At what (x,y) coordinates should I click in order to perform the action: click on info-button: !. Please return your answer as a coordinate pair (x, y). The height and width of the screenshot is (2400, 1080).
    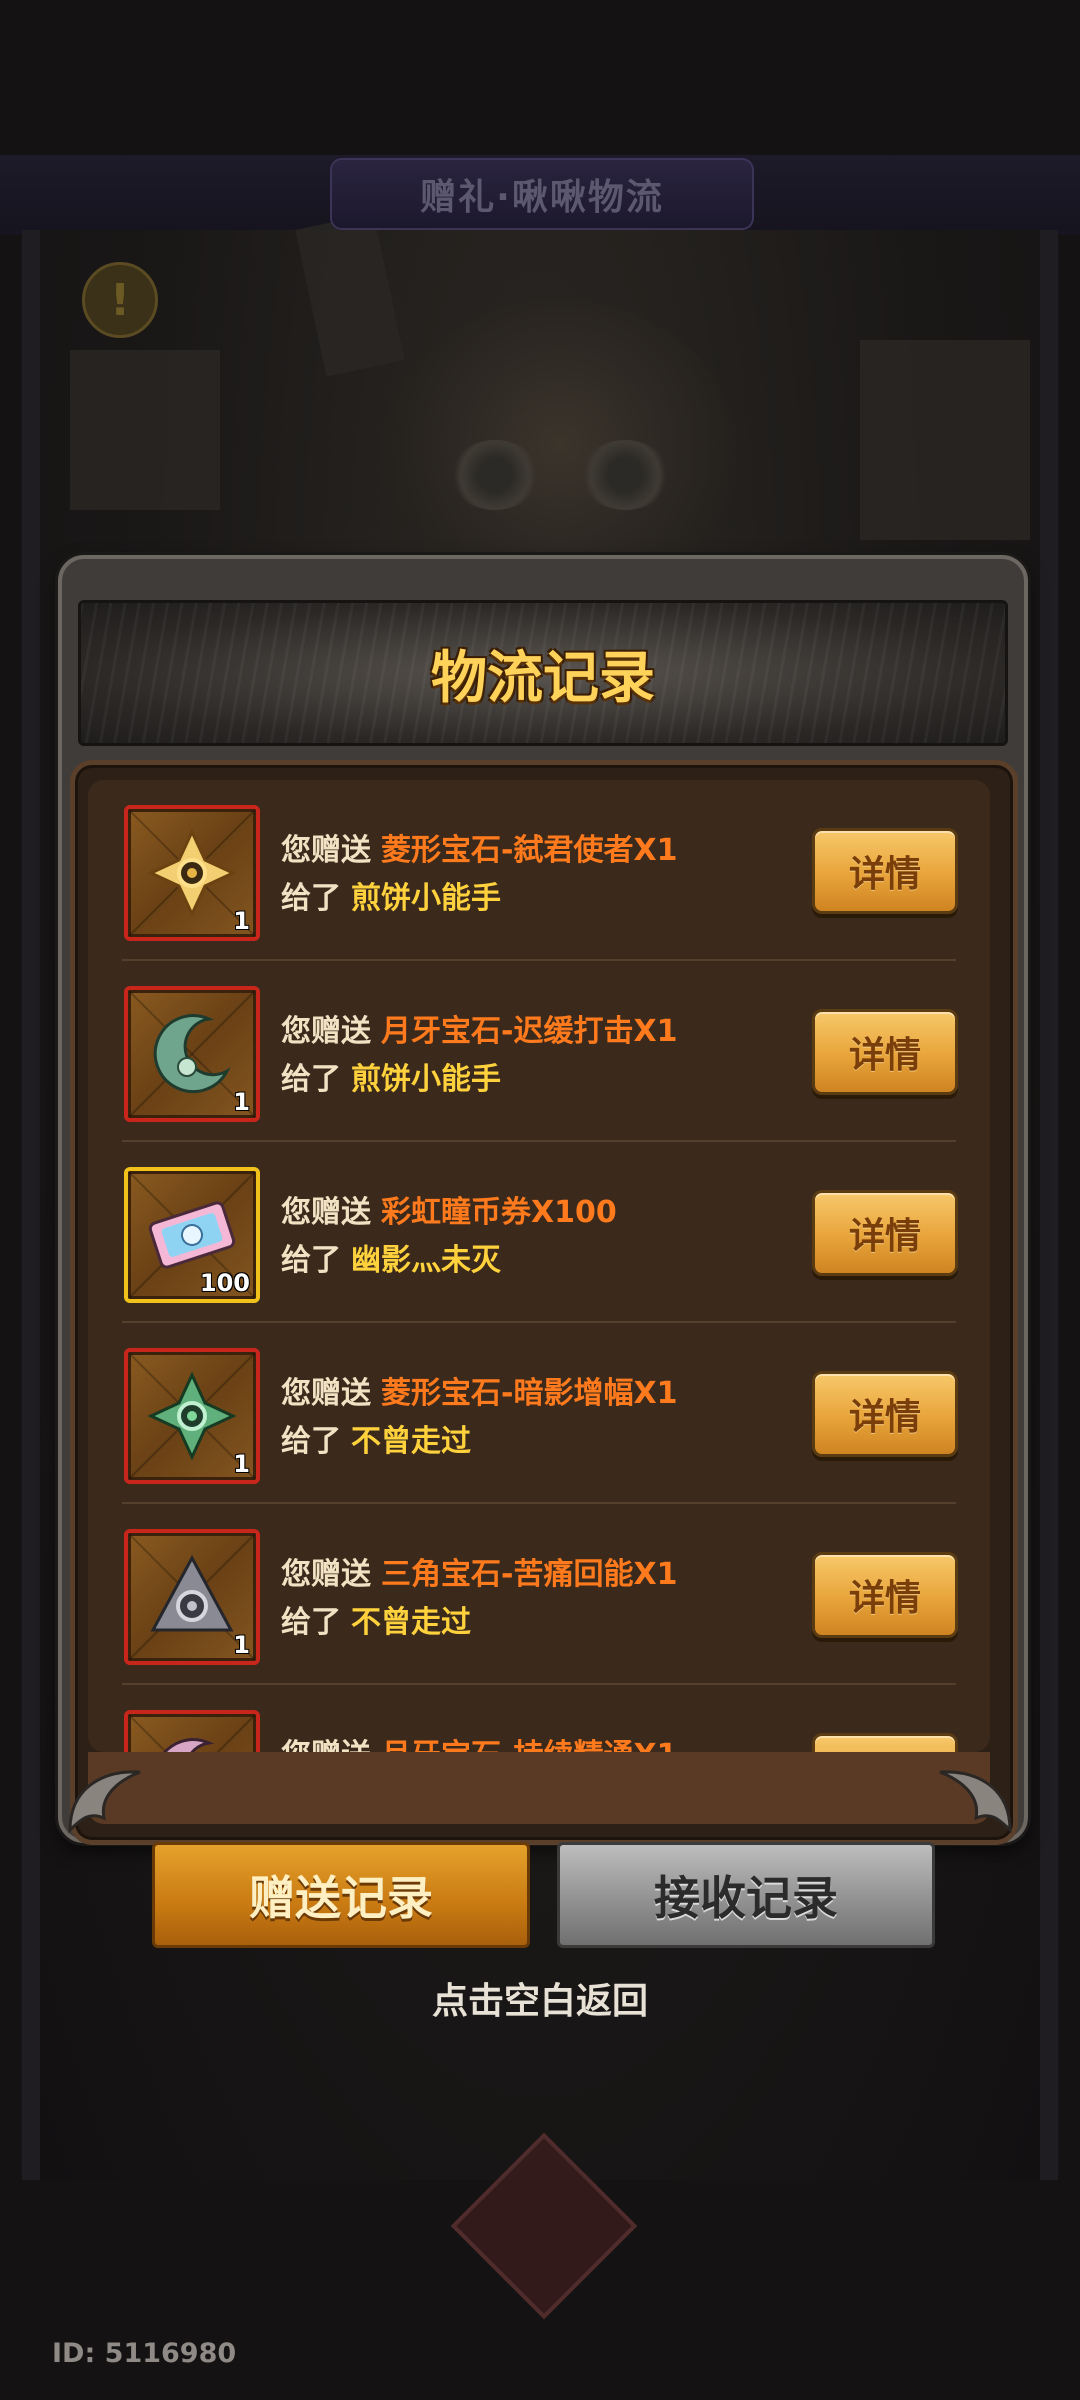
    Looking at the image, I should click on (120, 300).